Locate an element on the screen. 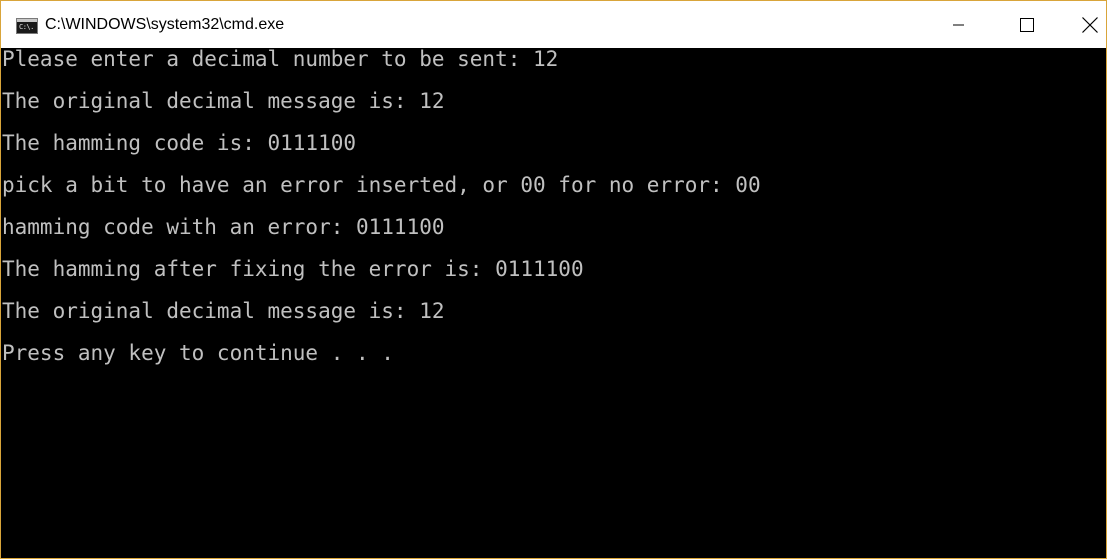  close-button is located at coordinates (1089, 24).